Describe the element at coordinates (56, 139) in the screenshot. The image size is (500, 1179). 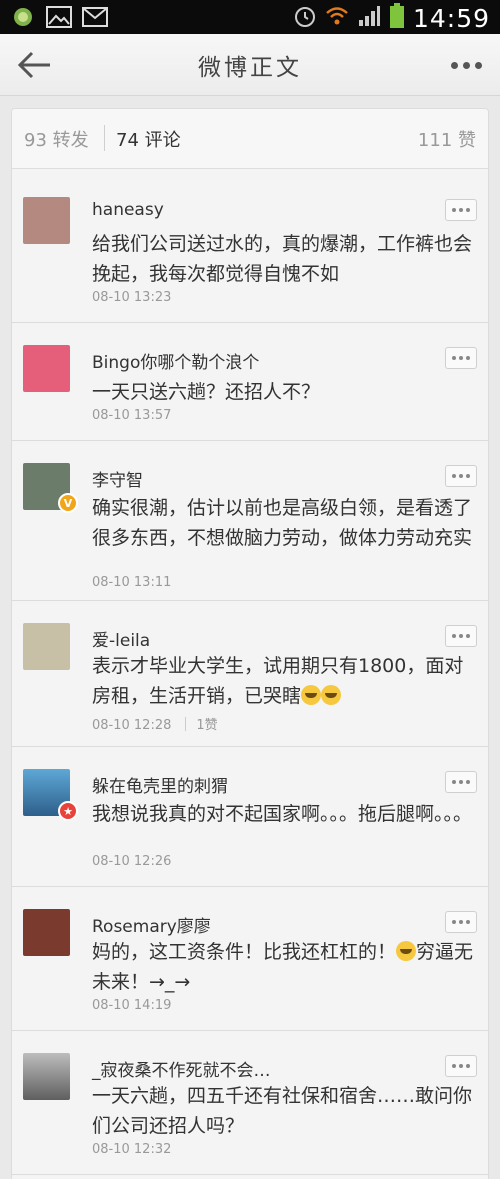
I see `tab-reposts: 93 转发` at that location.